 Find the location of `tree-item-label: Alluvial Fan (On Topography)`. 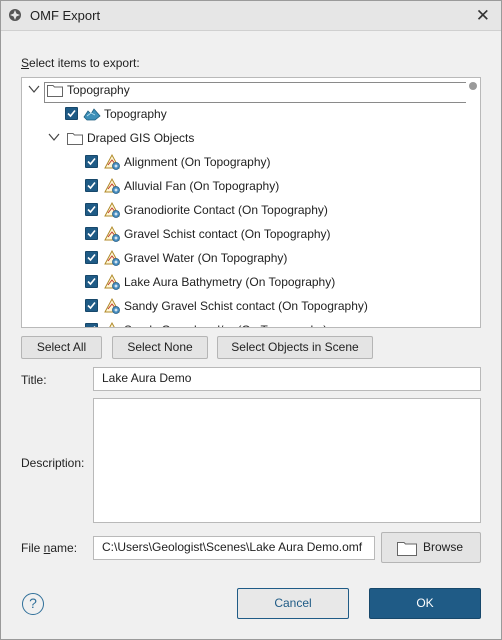

tree-item-label: Alluvial Fan (On Topography) is located at coordinates (202, 186).